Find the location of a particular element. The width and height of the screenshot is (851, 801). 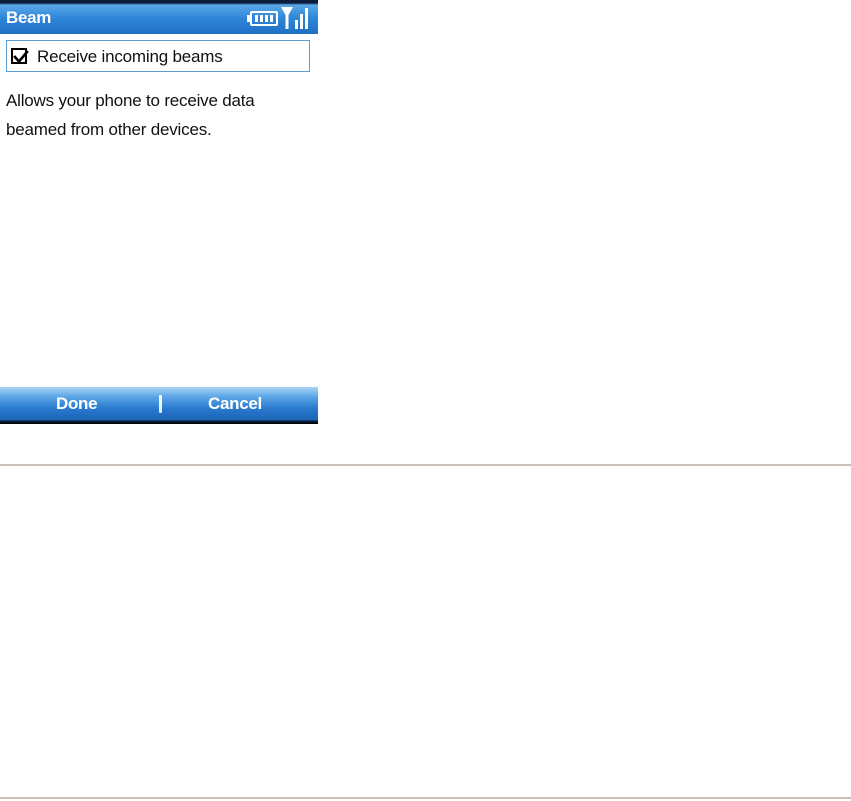

done-softkey: Done is located at coordinates (77, 404).